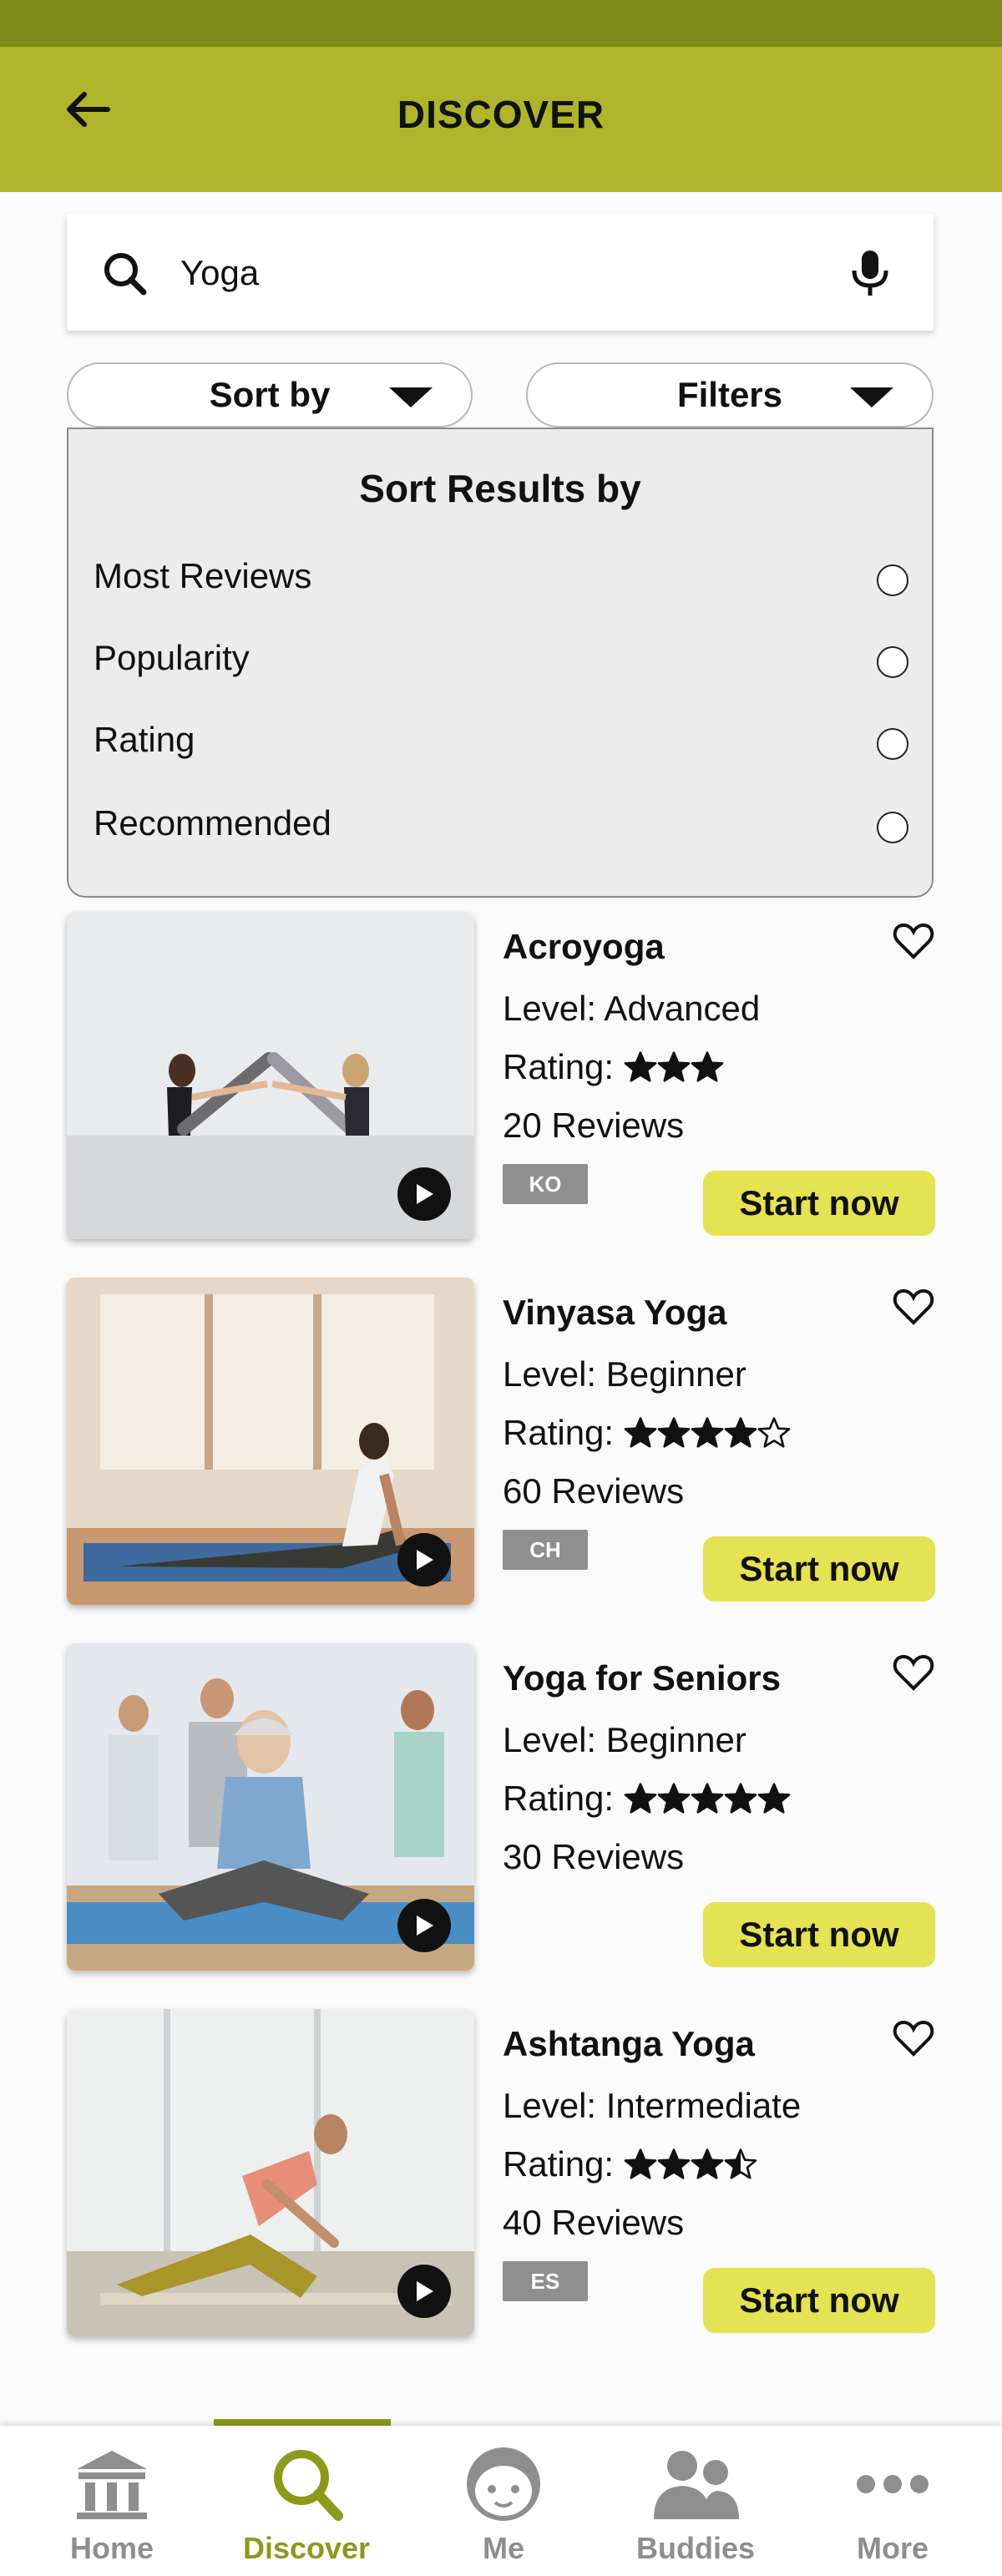 This screenshot has height=2576, width=1002. What do you see at coordinates (503, 2548) in the screenshot?
I see `nav-label: Me` at bounding box center [503, 2548].